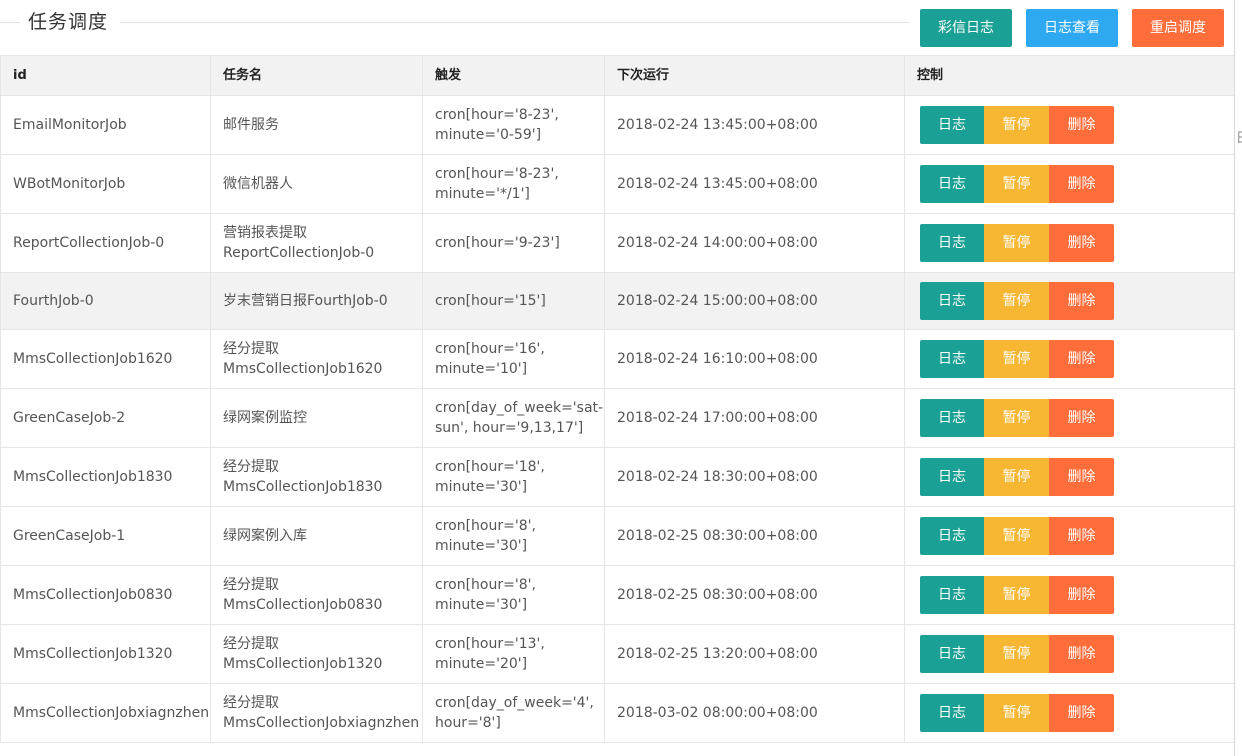  What do you see at coordinates (1072, 28) in the screenshot?
I see `view-log-button: 日志查看` at bounding box center [1072, 28].